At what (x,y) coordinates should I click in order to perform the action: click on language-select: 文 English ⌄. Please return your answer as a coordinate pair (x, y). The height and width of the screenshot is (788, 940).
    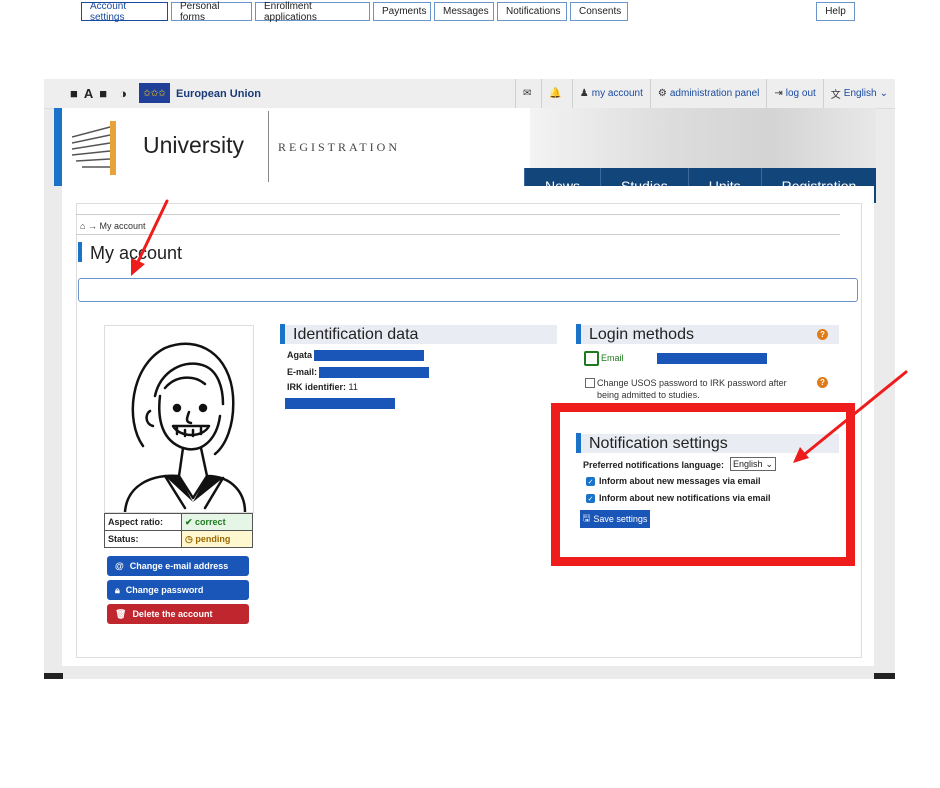
    Looking at the image, I should click on (858, 93).